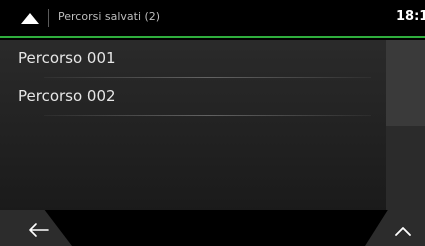  I want to click on scrollbar-thumb, so click(405, 83).